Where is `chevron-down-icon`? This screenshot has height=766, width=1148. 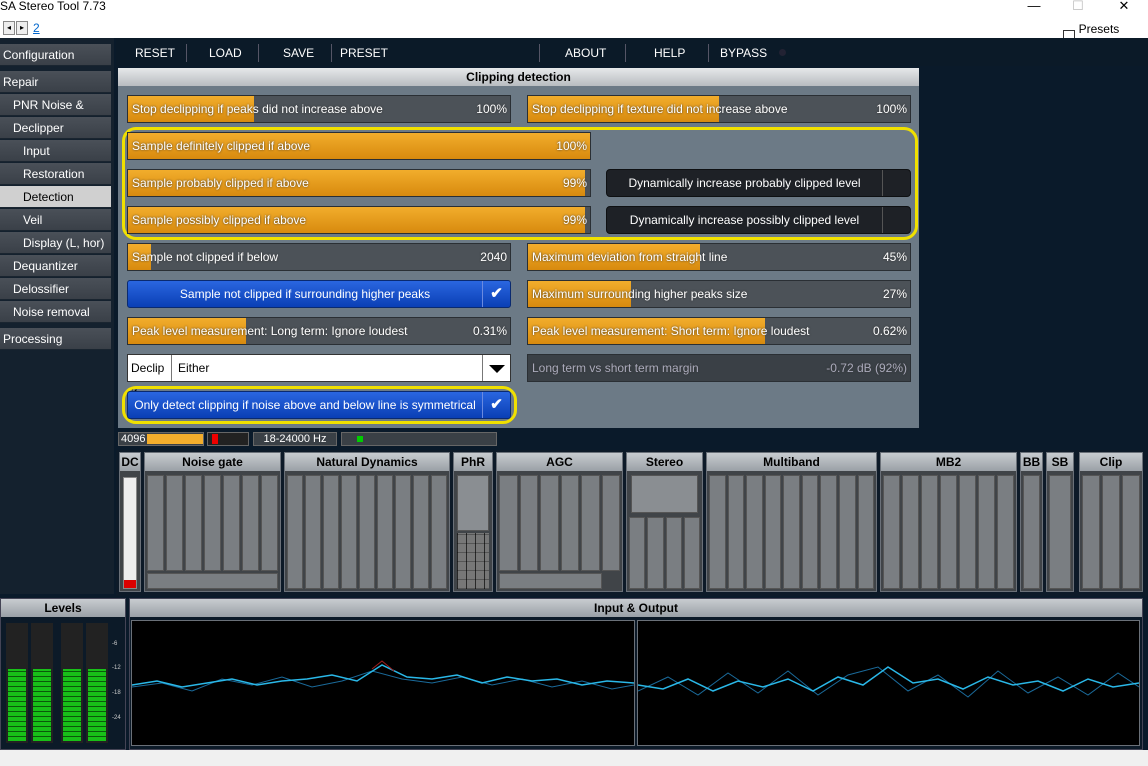 chevron-down-icon is located at coordinates (496, 368).